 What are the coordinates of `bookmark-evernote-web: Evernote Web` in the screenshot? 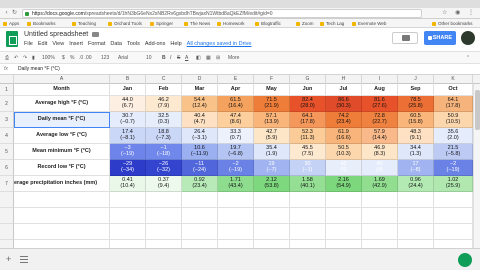 It's located at (369, 23).